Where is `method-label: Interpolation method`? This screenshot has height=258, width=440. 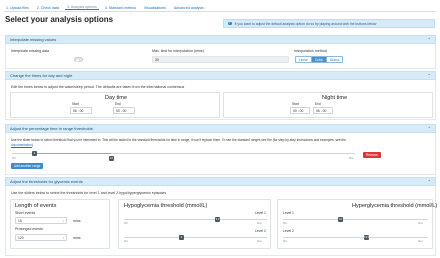
method-label: Interpolation method is located at coordinates (310, 51).